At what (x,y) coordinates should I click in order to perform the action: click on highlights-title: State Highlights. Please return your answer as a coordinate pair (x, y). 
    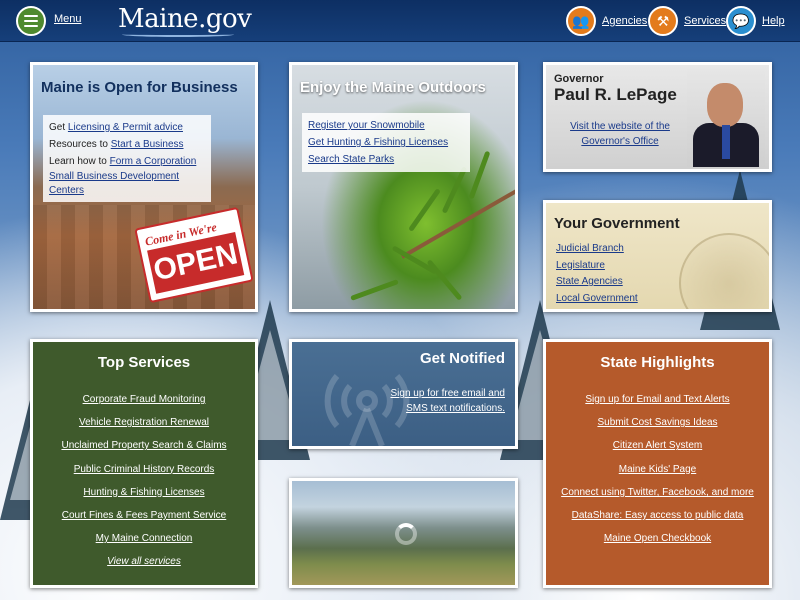
    Looking at the image, I should click on (657, 362).